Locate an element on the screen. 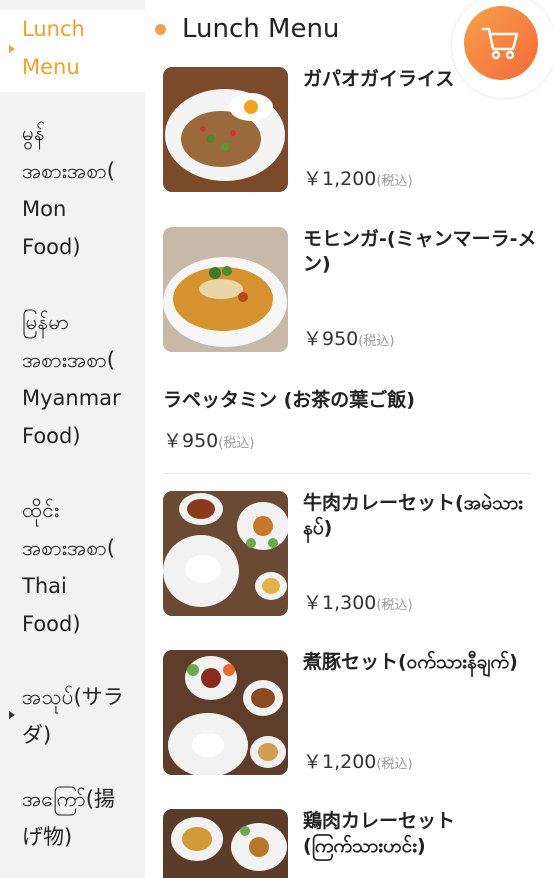  sidebar-item-label: Mon is located at coordinates (44, 209).